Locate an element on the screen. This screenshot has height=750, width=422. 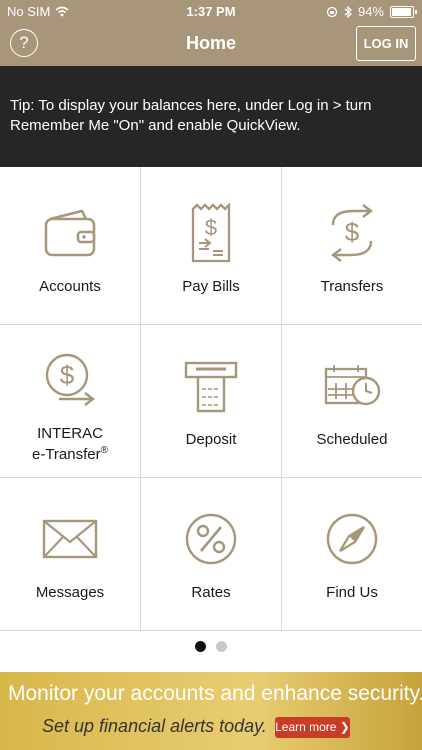
status-bar: No SIM 1:37 PM 94% is located at coordinates (211, 11).